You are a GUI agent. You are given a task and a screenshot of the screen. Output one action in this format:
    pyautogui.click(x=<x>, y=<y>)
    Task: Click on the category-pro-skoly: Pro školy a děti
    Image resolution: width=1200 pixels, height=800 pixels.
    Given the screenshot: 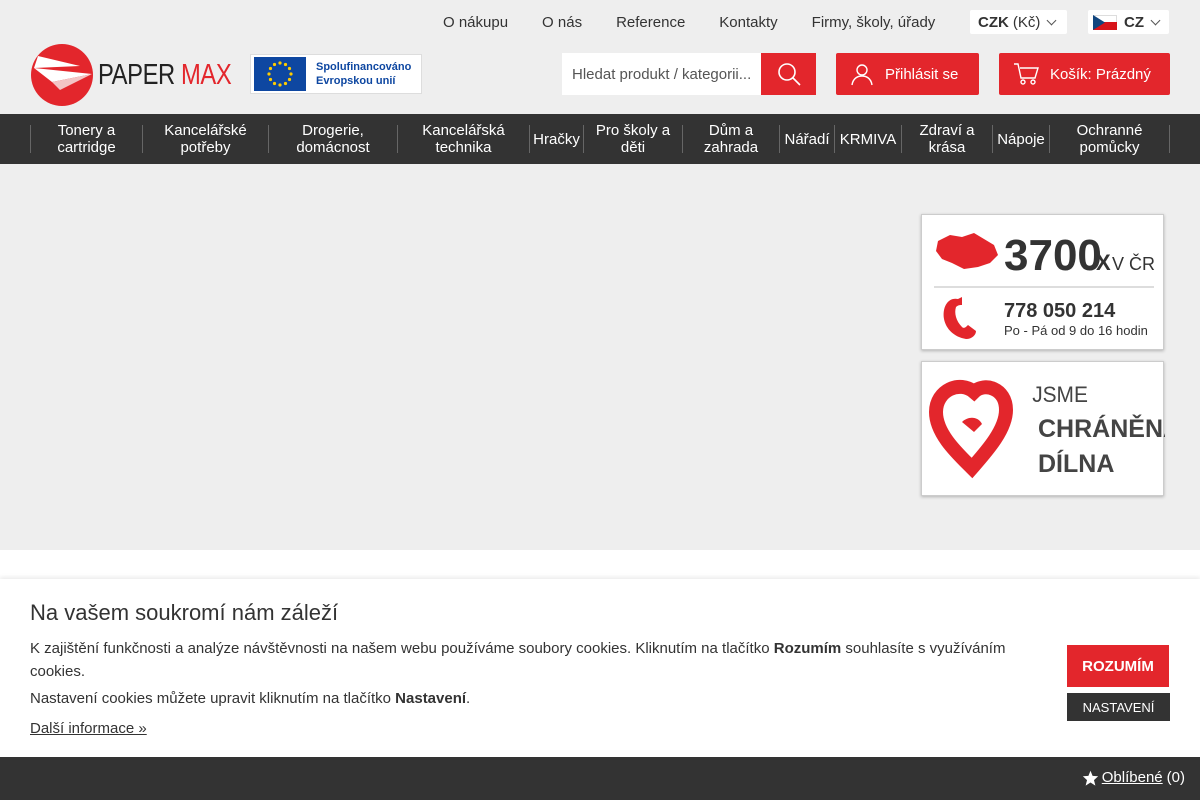 What is the action you would take?
    pyautogui.click(x=632, y=139)
    